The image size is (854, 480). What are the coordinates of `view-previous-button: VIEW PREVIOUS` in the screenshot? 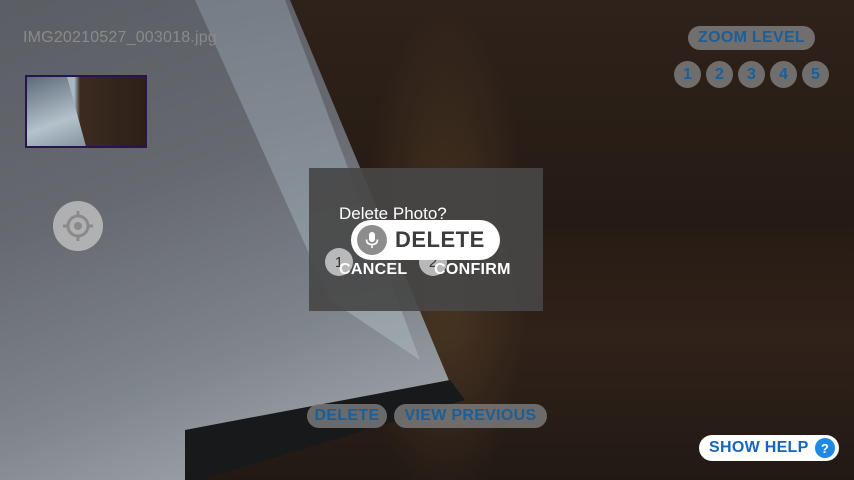 It's located at (470, 416).